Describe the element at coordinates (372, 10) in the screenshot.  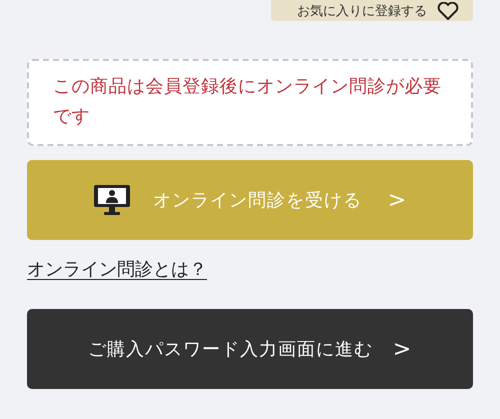
I see `favorite-button: お気に入りに登録する` at that location.